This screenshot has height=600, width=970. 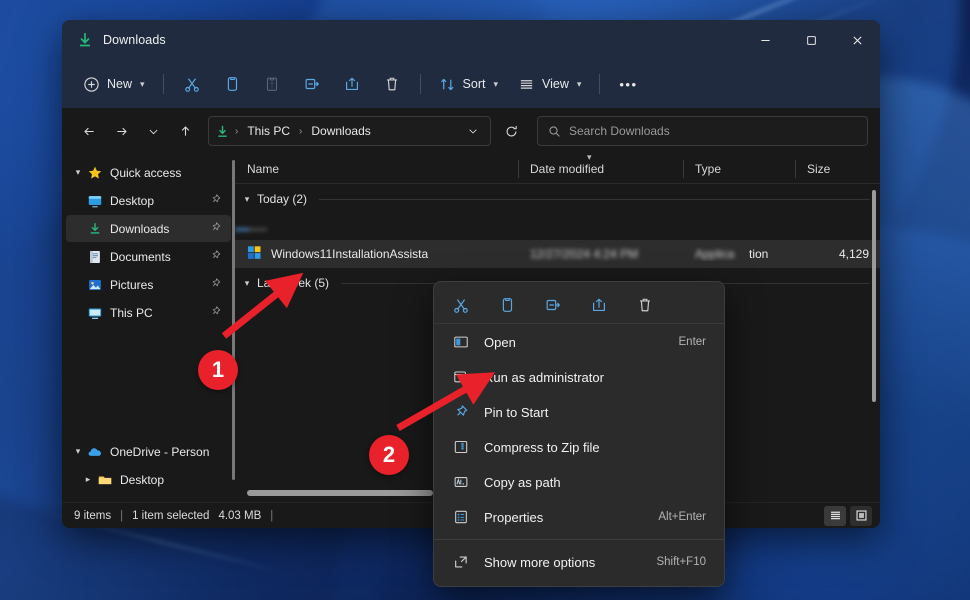 I want to click on cut-icon, so click(x=461, y=305).